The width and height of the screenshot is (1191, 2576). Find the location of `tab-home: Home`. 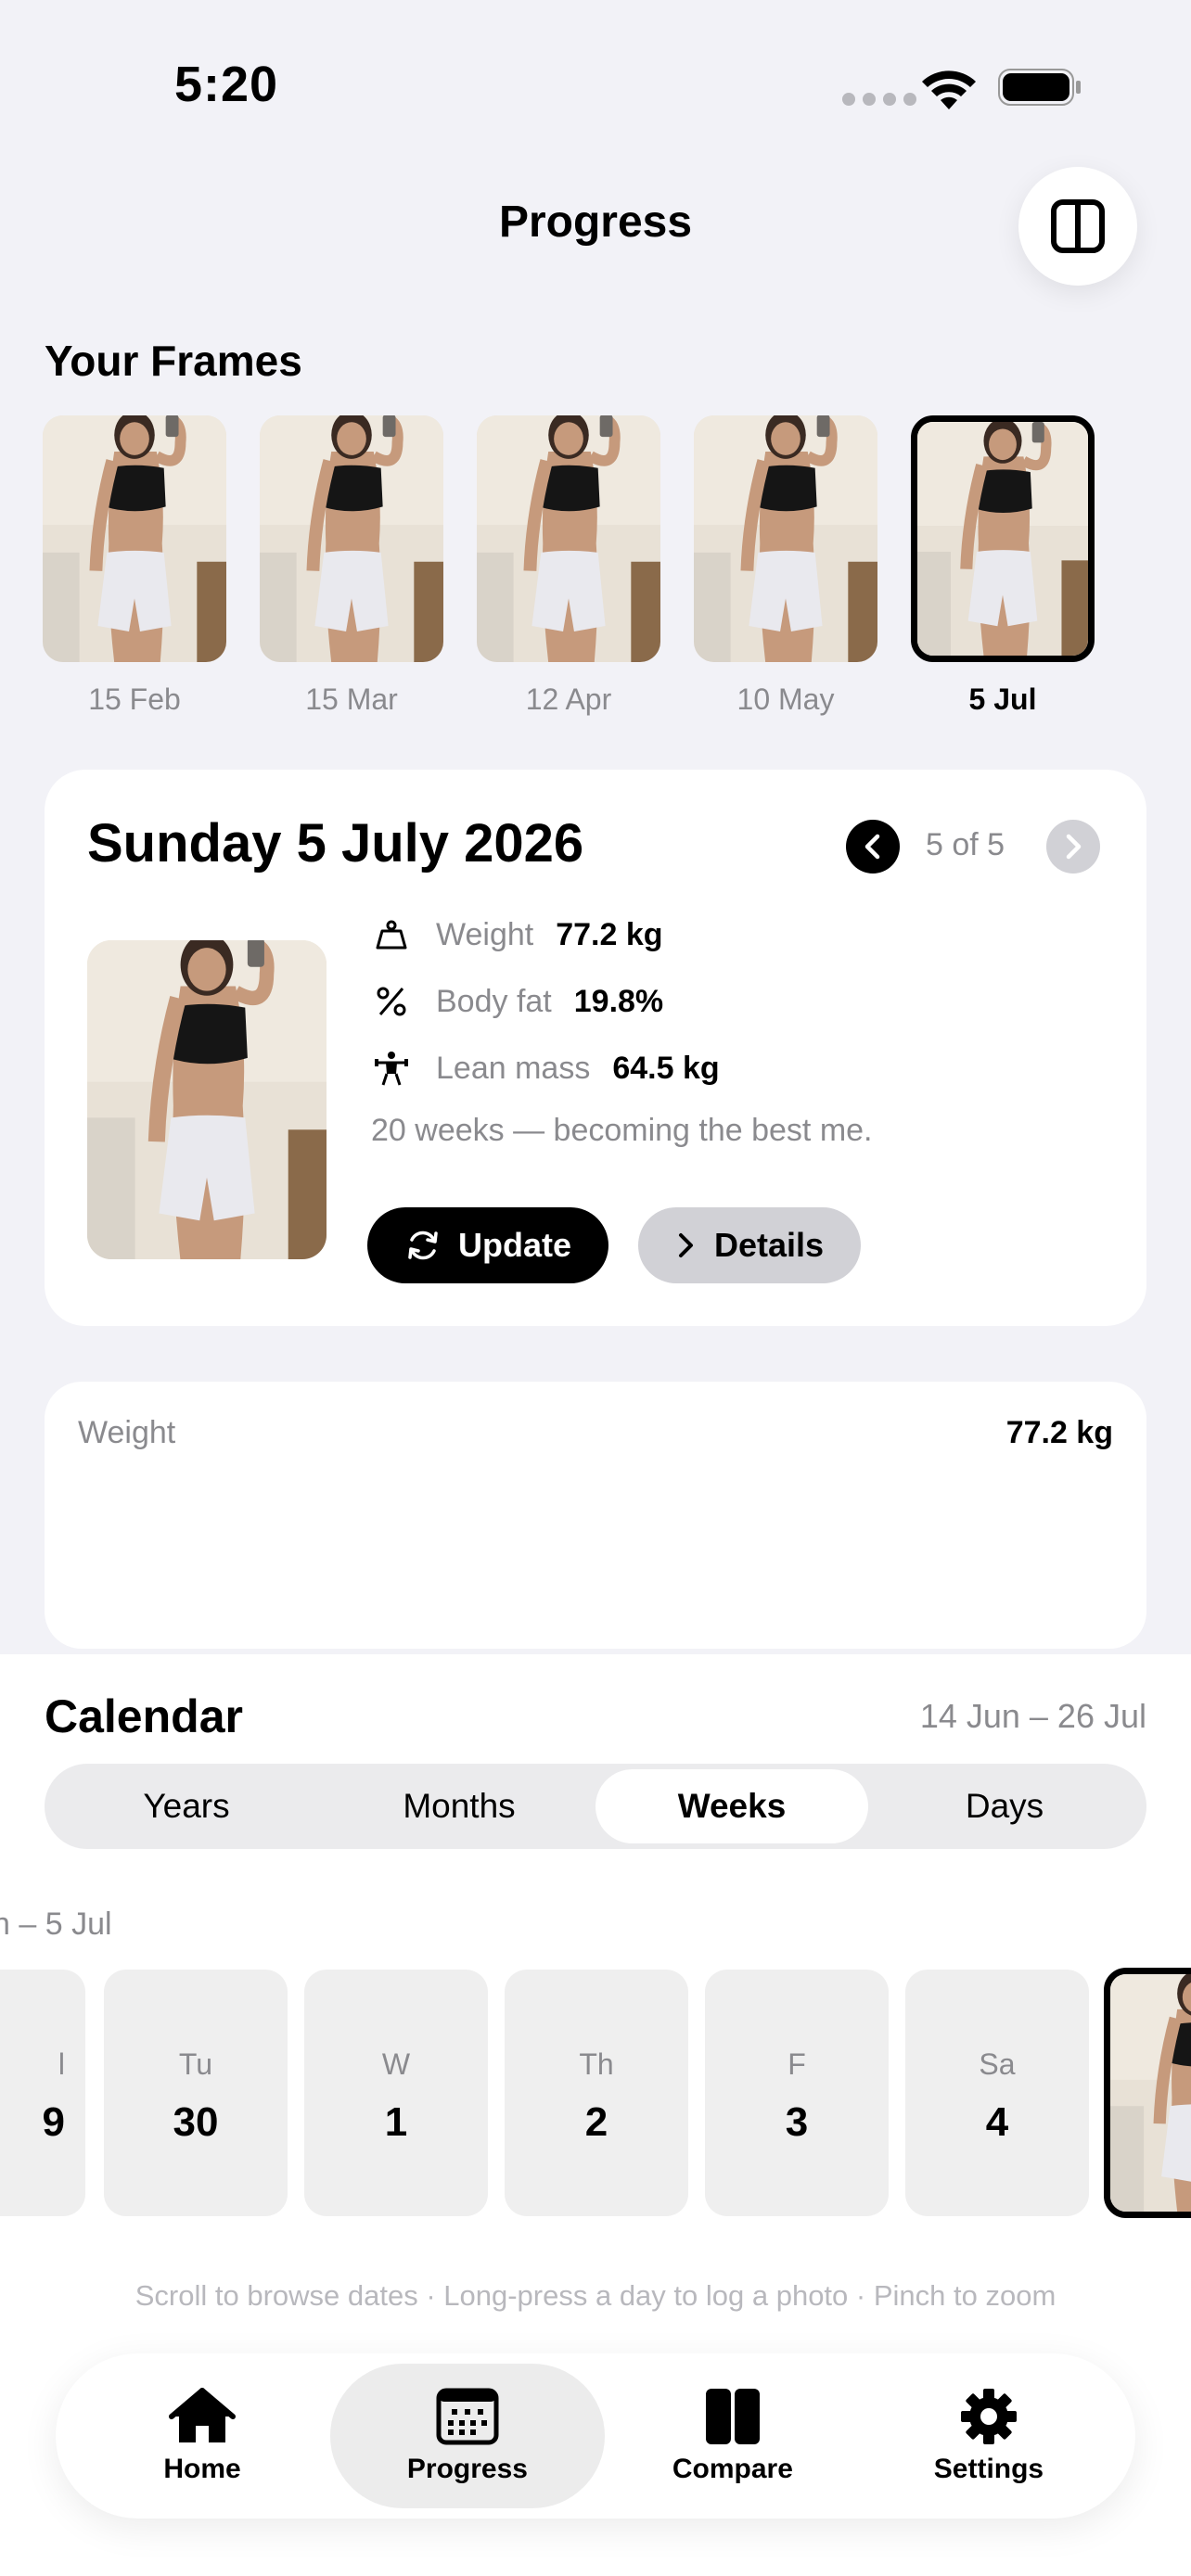

tab-home: Home is located at coordinates (202, 2436).